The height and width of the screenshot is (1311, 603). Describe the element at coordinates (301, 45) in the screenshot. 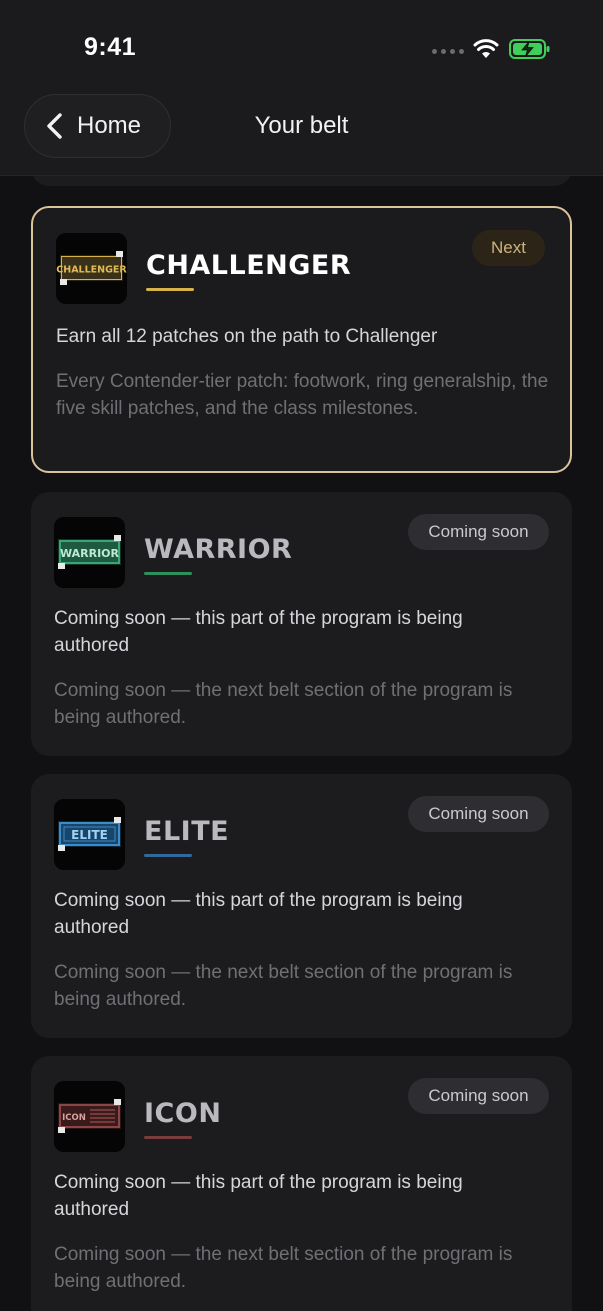

I see `status-bar: 9:41` at that location.